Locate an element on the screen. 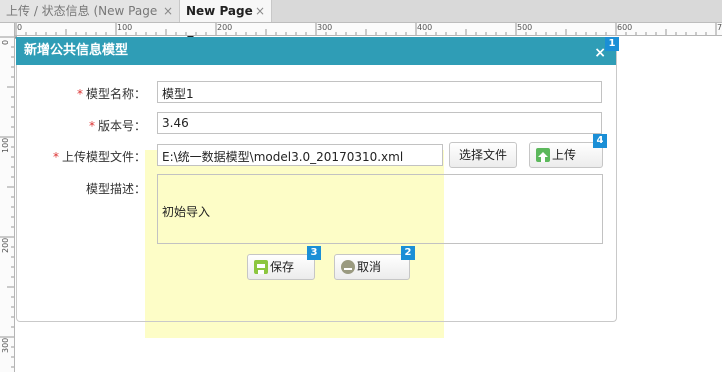 Image resolution: width=722 pixels, height=372 pixels. ruler-vertical: 0 100 200 300 is located at coordinates (7, 197).